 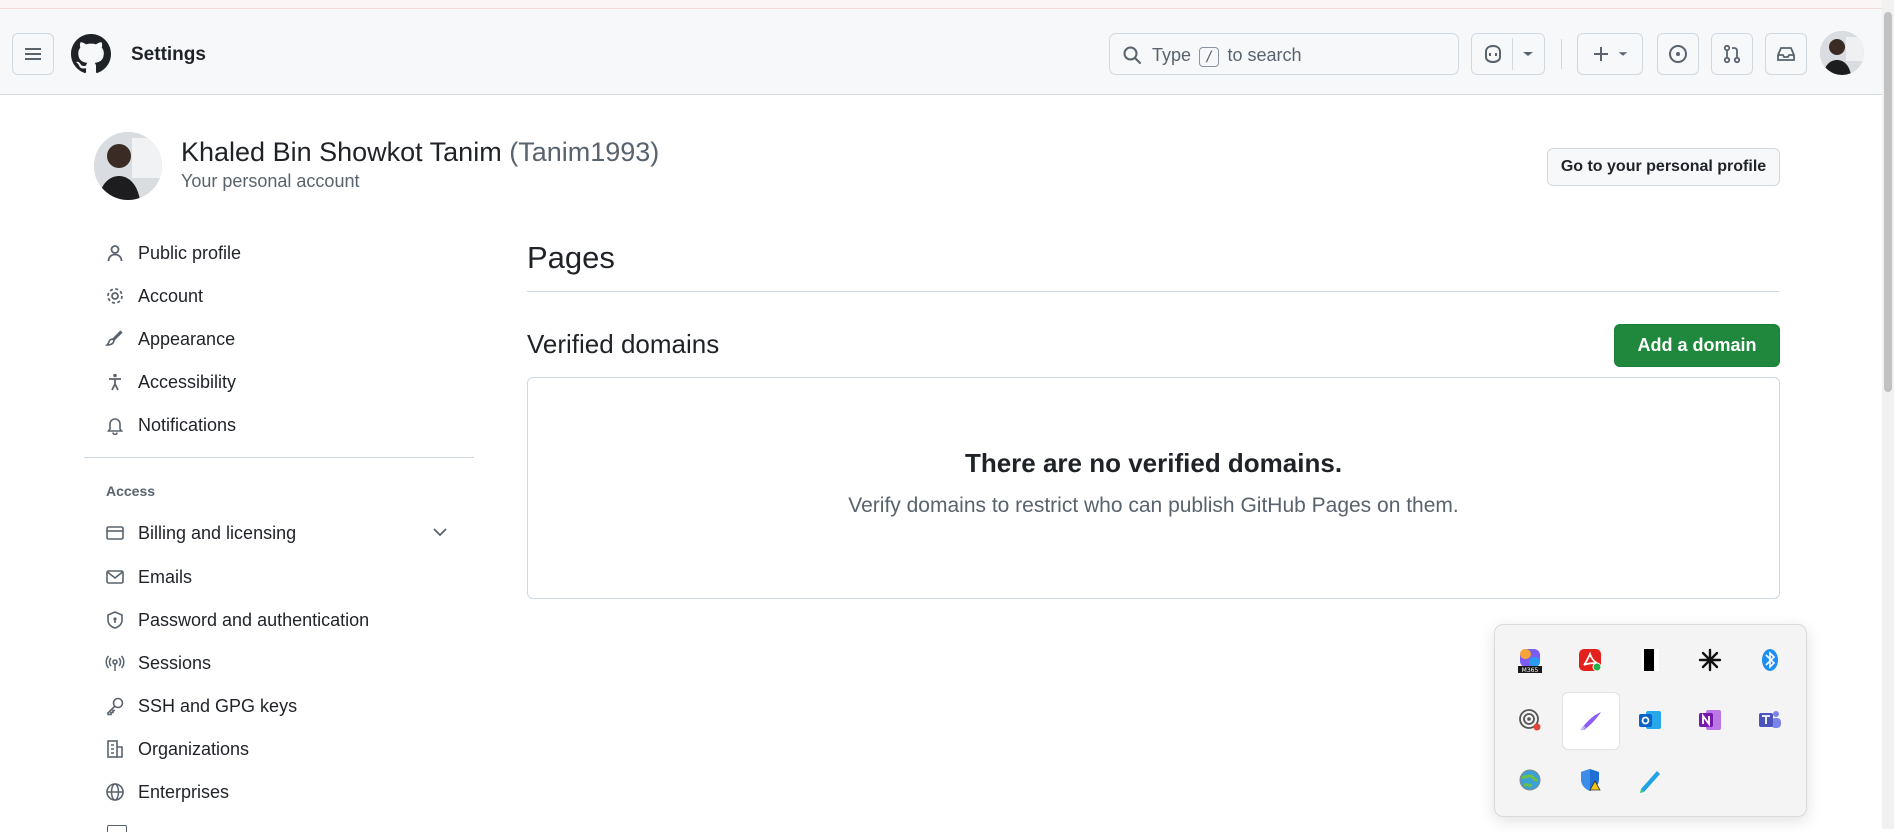 What do you see at coordinates (168, 55) in the screenshot?
I see `page-context-title: Settings` at bounding box center [168, 55].